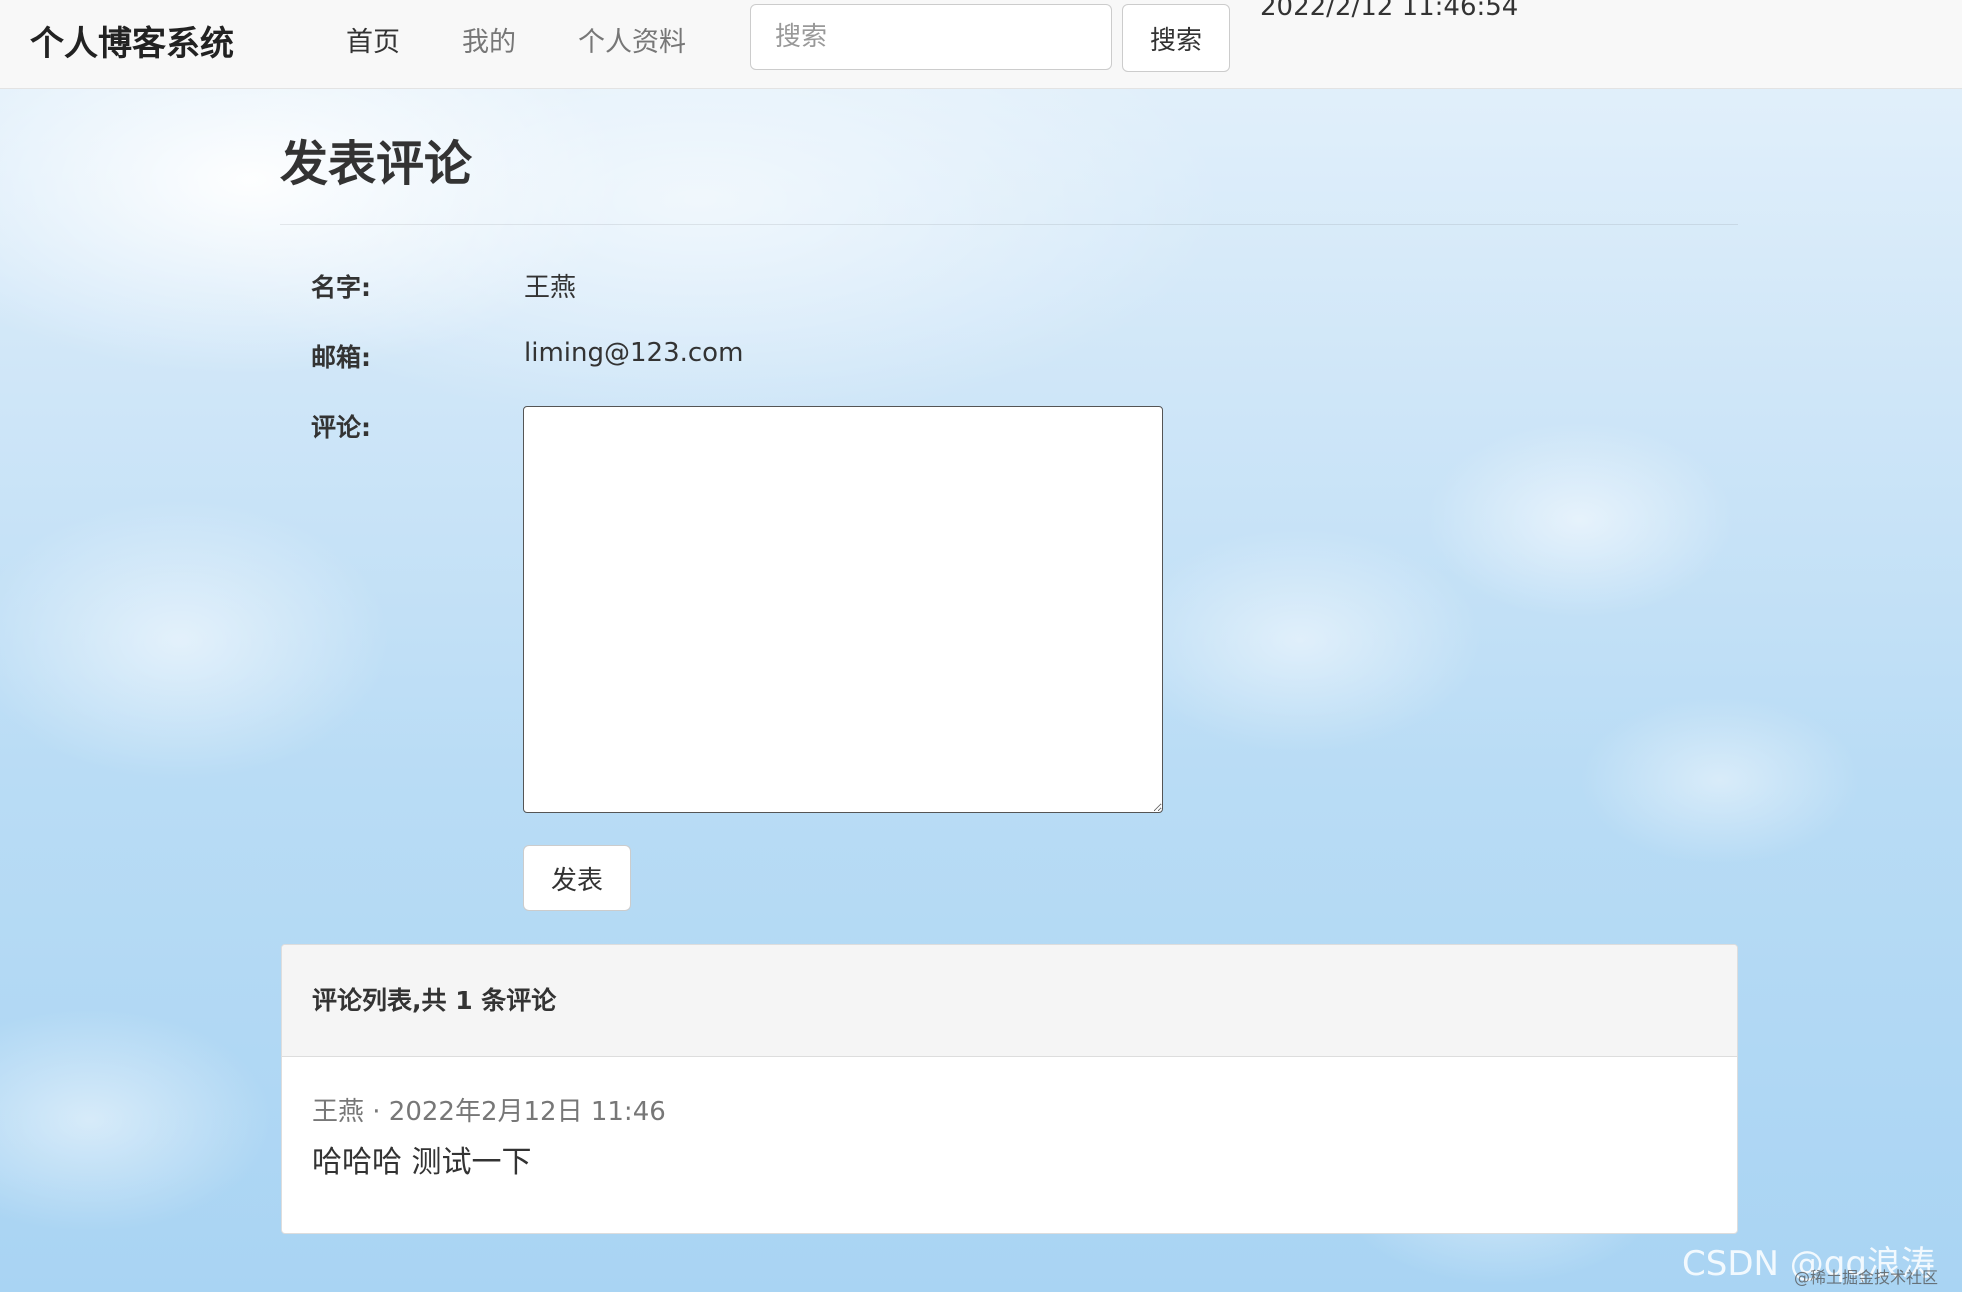 Image resolution: width=1962 pixels, height=1292 pixels. I want to click on title-divider, so click(1009, 224).